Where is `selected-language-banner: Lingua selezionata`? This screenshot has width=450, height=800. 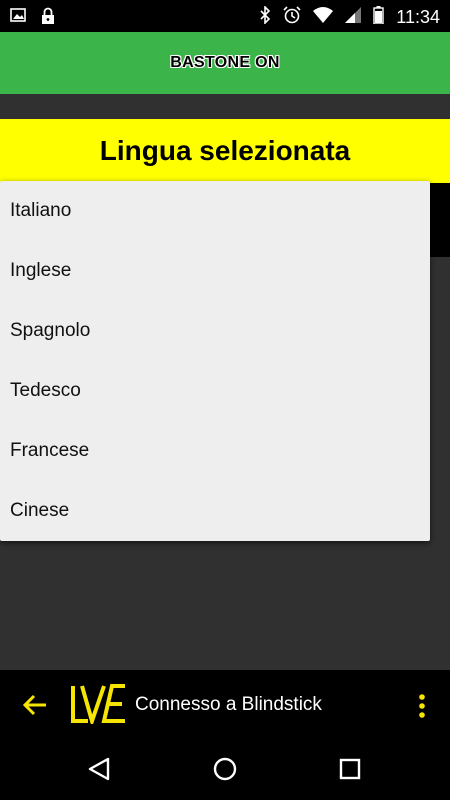
selected-language-banner: Lingua selezionata is located at coordinates (225, 151).